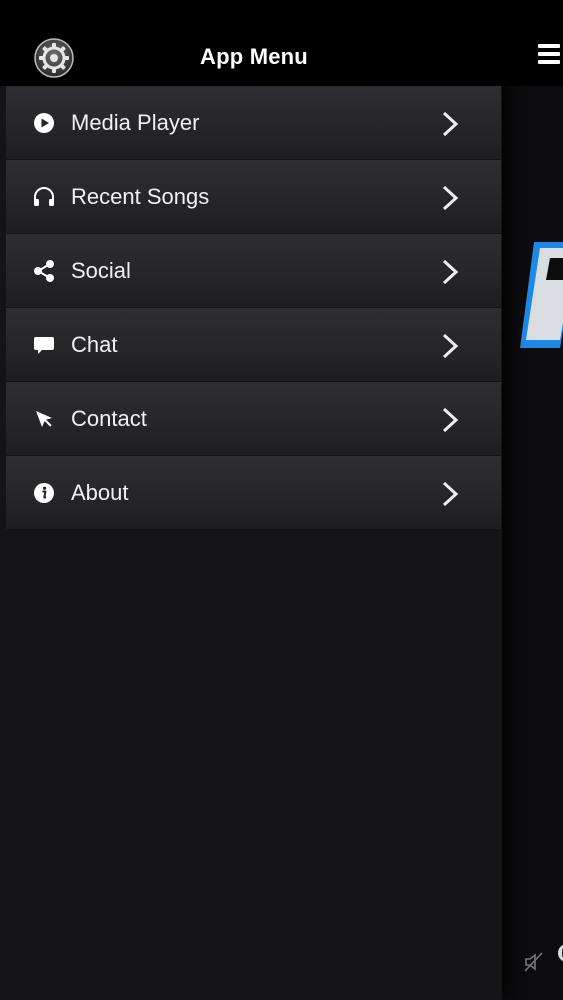 The image size is (563, 1000). Describe the element at coordinates (534, 962) in the screenshot. I see `speaker-mute-icon` at that location.